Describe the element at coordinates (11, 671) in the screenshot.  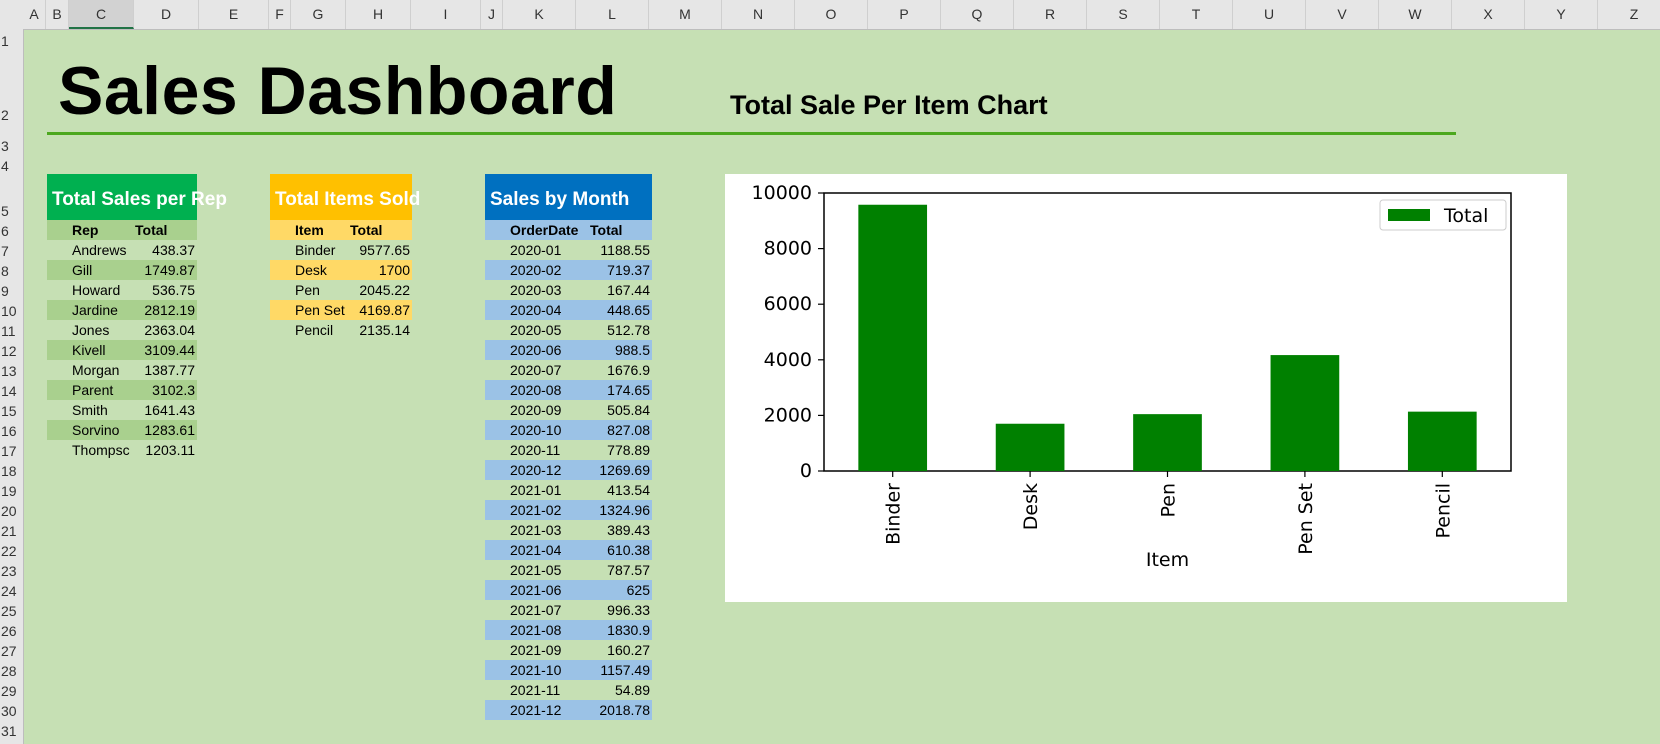
I see `row-header-28: 28` at that location.